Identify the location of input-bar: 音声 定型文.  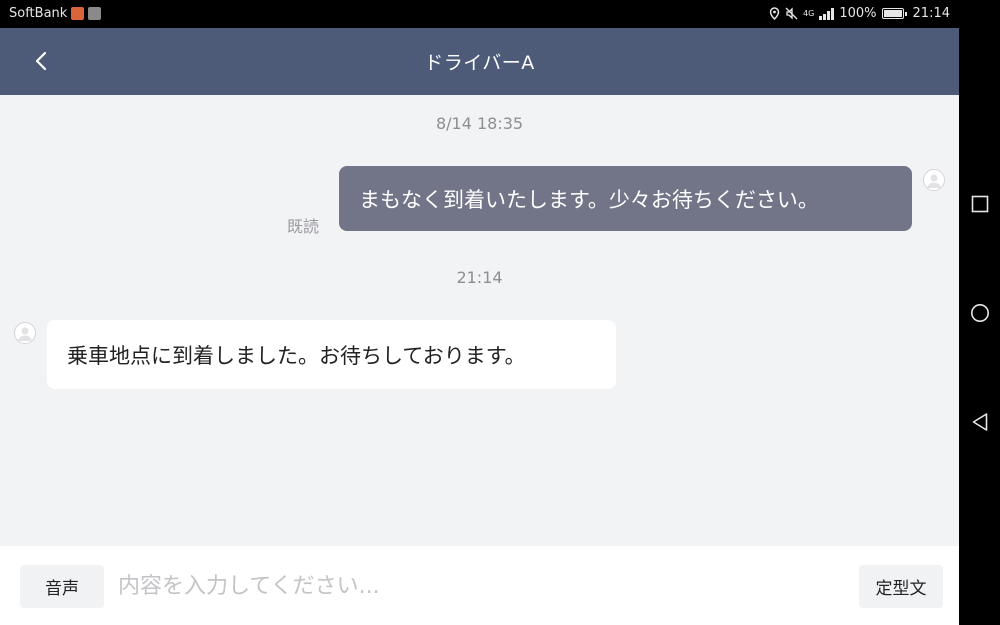
(479, 585).